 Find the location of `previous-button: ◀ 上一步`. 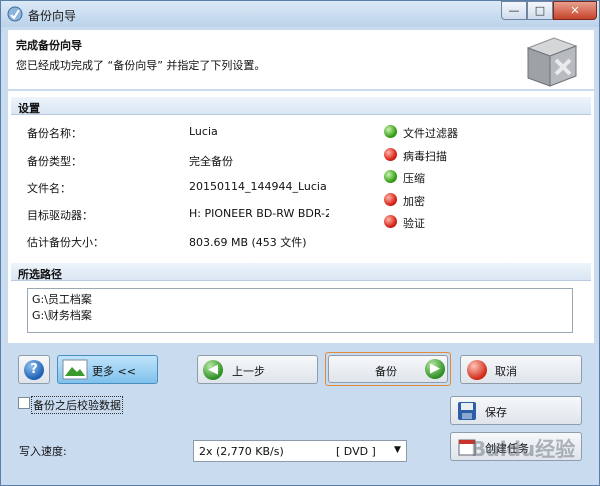

previous-button: ◀ 上一步 is located at coordinates (257, 369).